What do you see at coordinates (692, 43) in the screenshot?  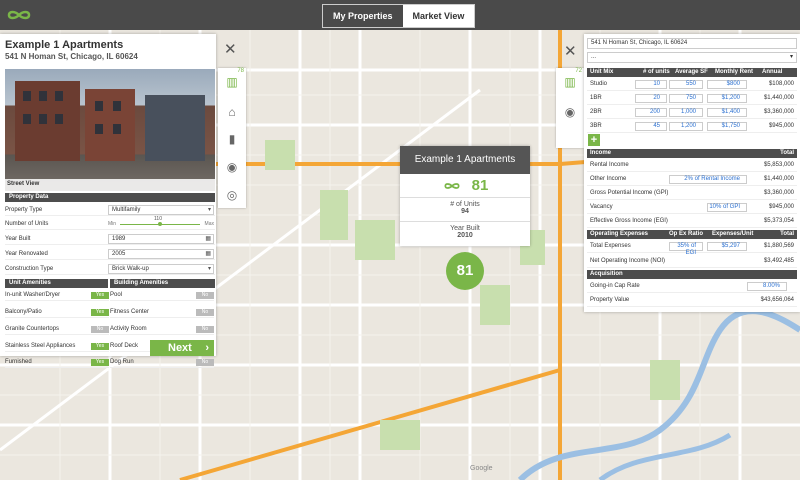 I see `address-input: 541 N Homan St, Chicago, IL 60624` at bounding box center [692, 43].